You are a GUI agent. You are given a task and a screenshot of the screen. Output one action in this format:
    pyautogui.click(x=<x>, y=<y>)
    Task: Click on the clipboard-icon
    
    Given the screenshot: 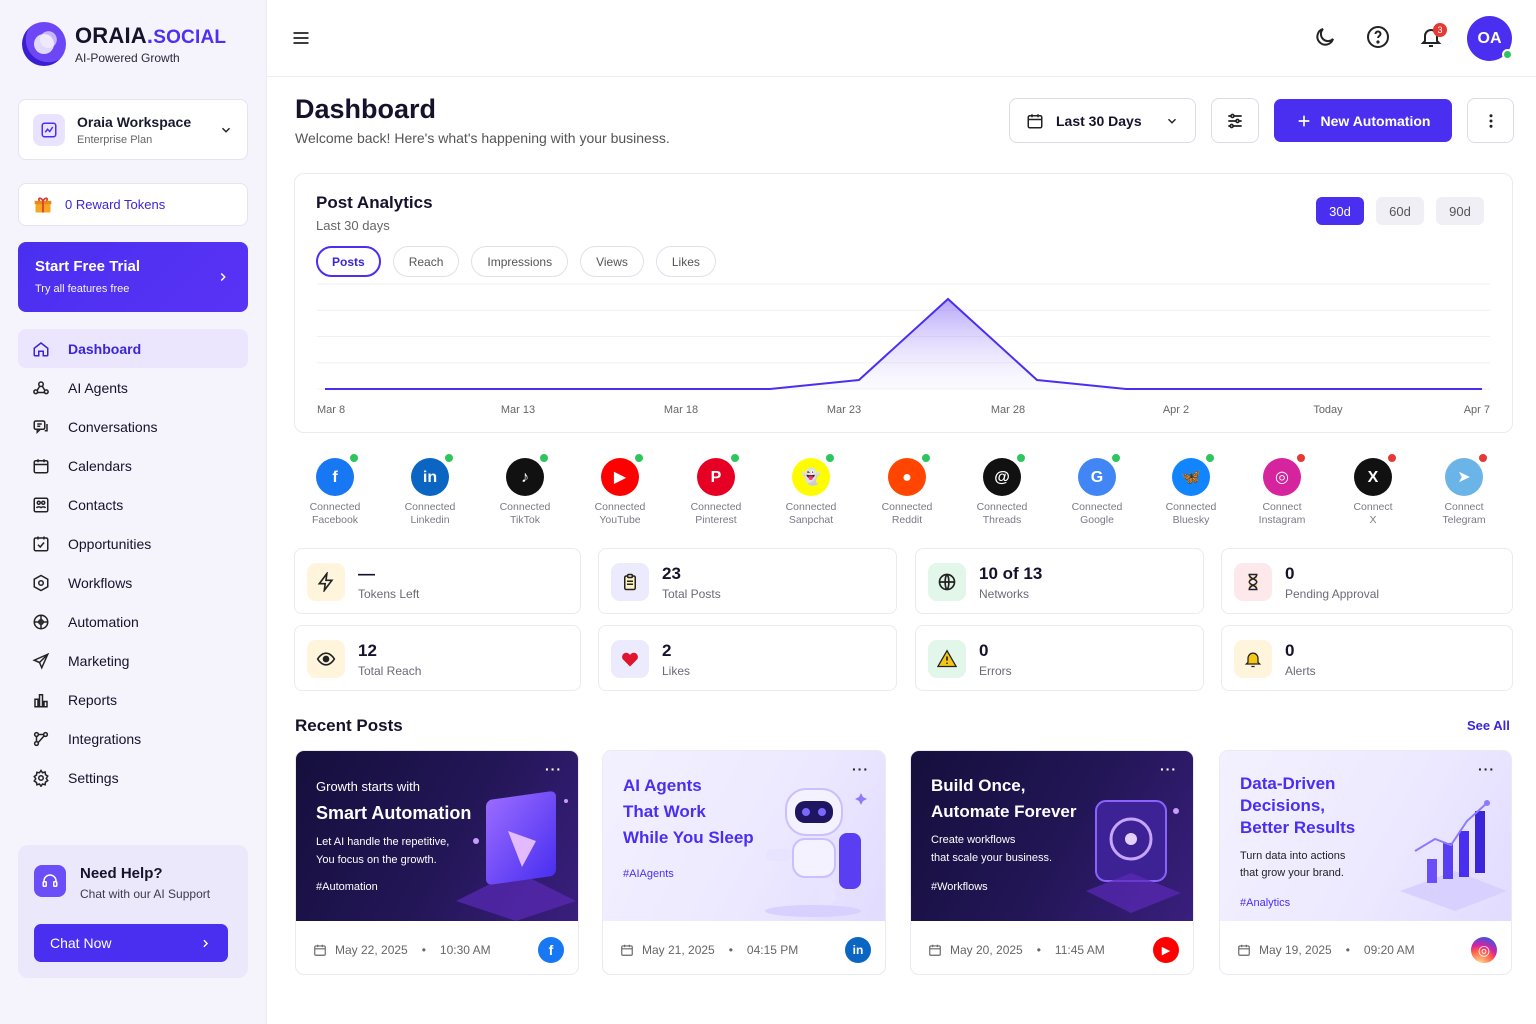 What is the action you would take?
    pyautogui.click(x=630, y=582)
    